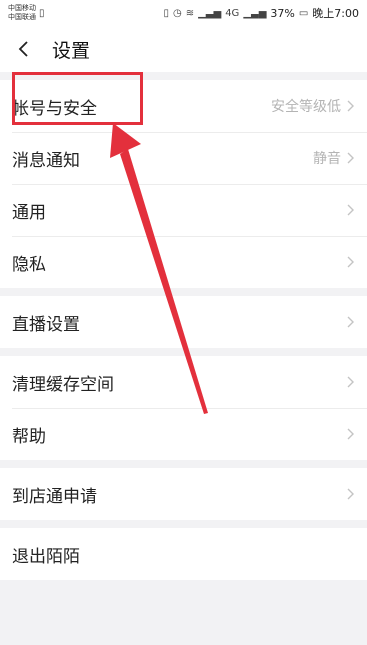 The width and height of the screenshot is (367, 645). Describe the element at coordinates (327, 159) in the screenshot. I see `notification-mode-value: 静音` at that location.